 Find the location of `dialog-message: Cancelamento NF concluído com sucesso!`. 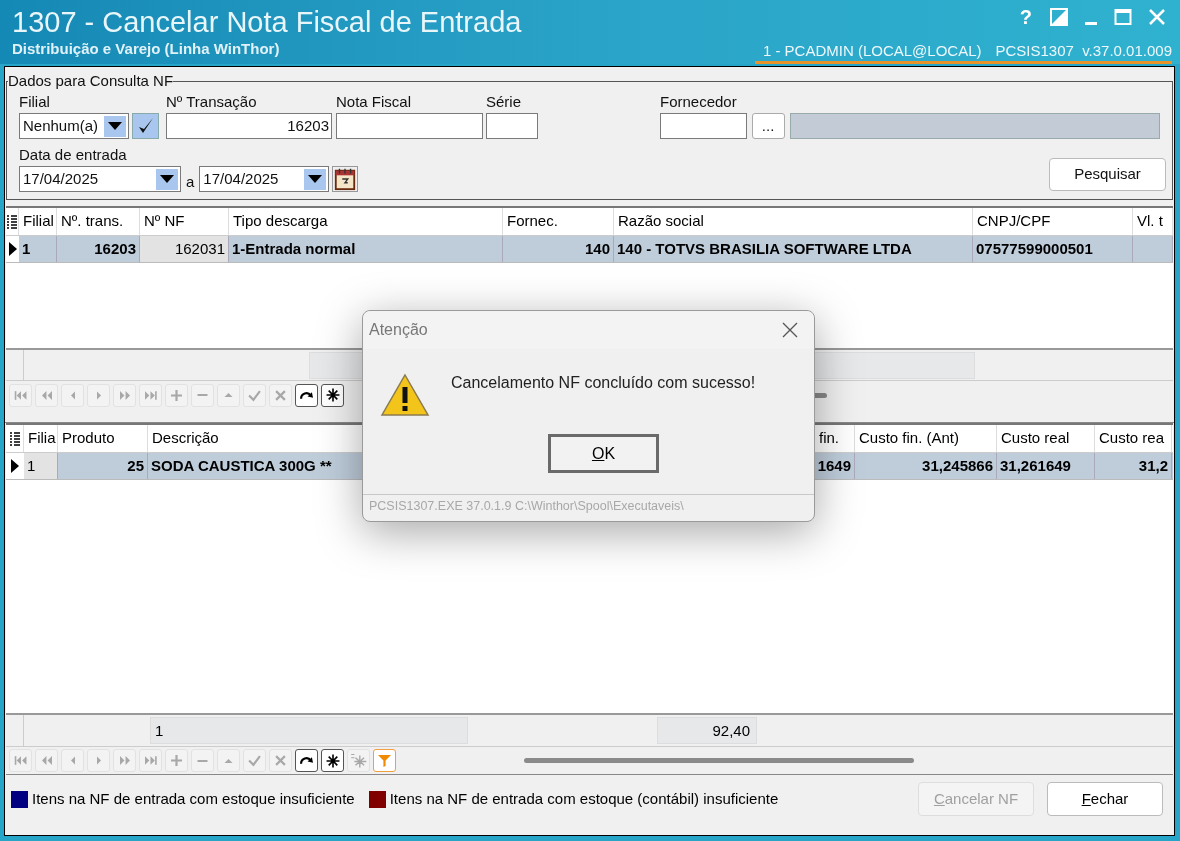

dialog-message: Cancelamento NF concluído com sucesso! is located at coordinates (603, 383).